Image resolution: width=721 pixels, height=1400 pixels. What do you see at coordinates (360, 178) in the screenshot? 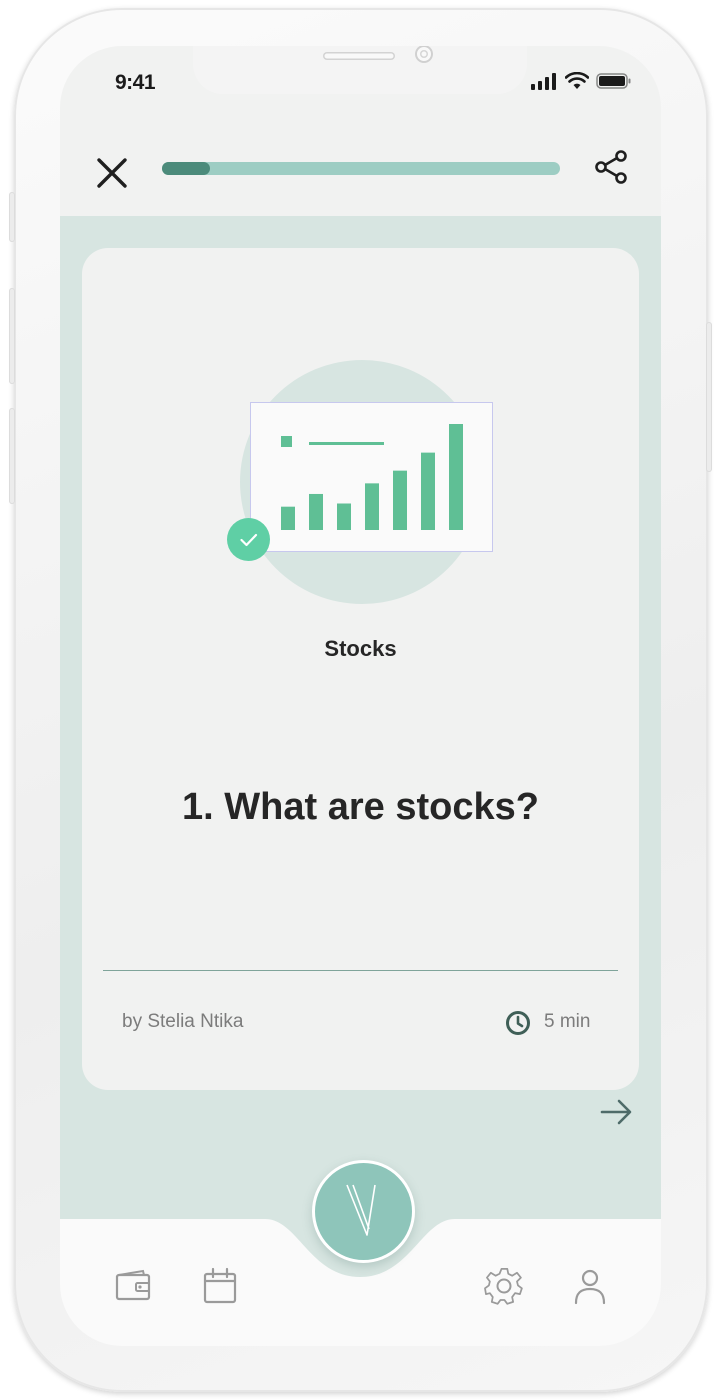
I see `top-bar` at bounding box center [360, 178].